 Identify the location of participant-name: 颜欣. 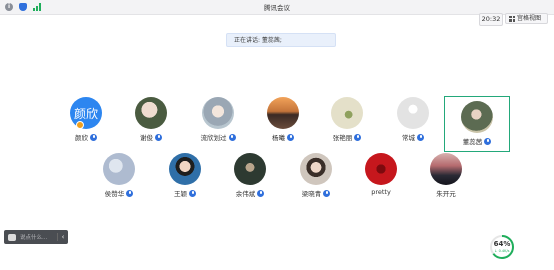
(81, 138).